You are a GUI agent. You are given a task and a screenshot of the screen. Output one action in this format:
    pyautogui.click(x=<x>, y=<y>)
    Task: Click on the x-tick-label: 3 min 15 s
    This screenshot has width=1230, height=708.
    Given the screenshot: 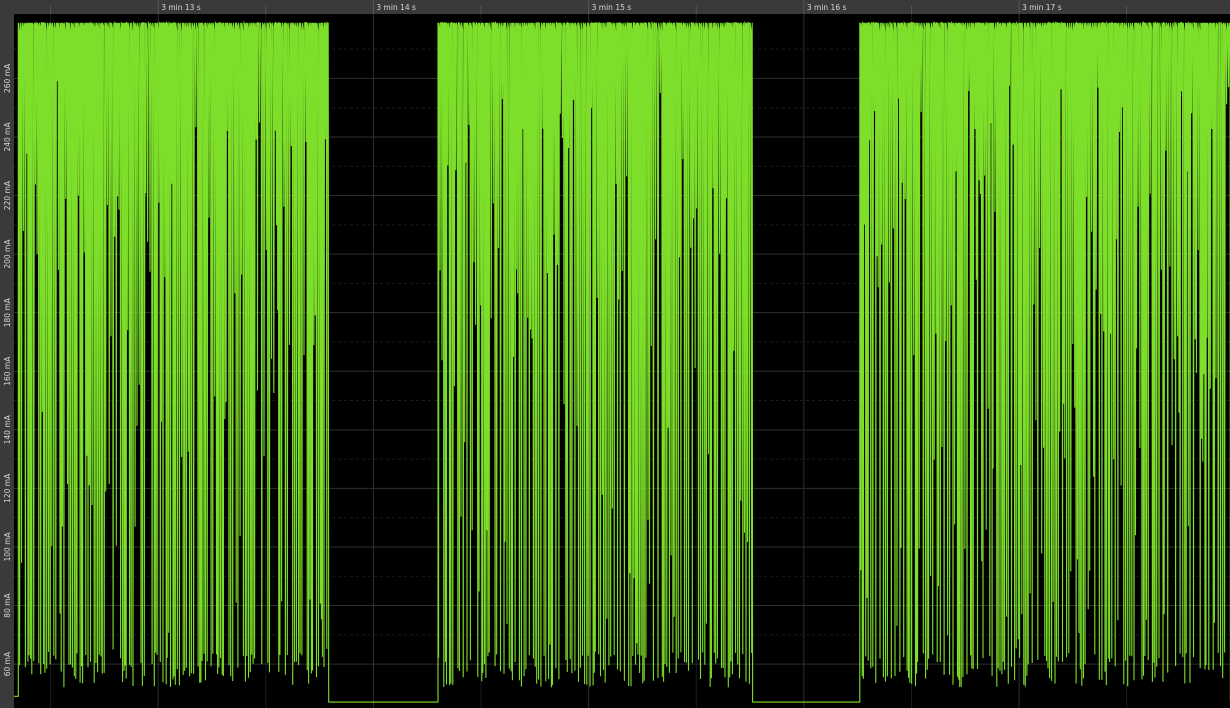 What is the action you would take?
    pyautogui.click(x=612, y=7)
    